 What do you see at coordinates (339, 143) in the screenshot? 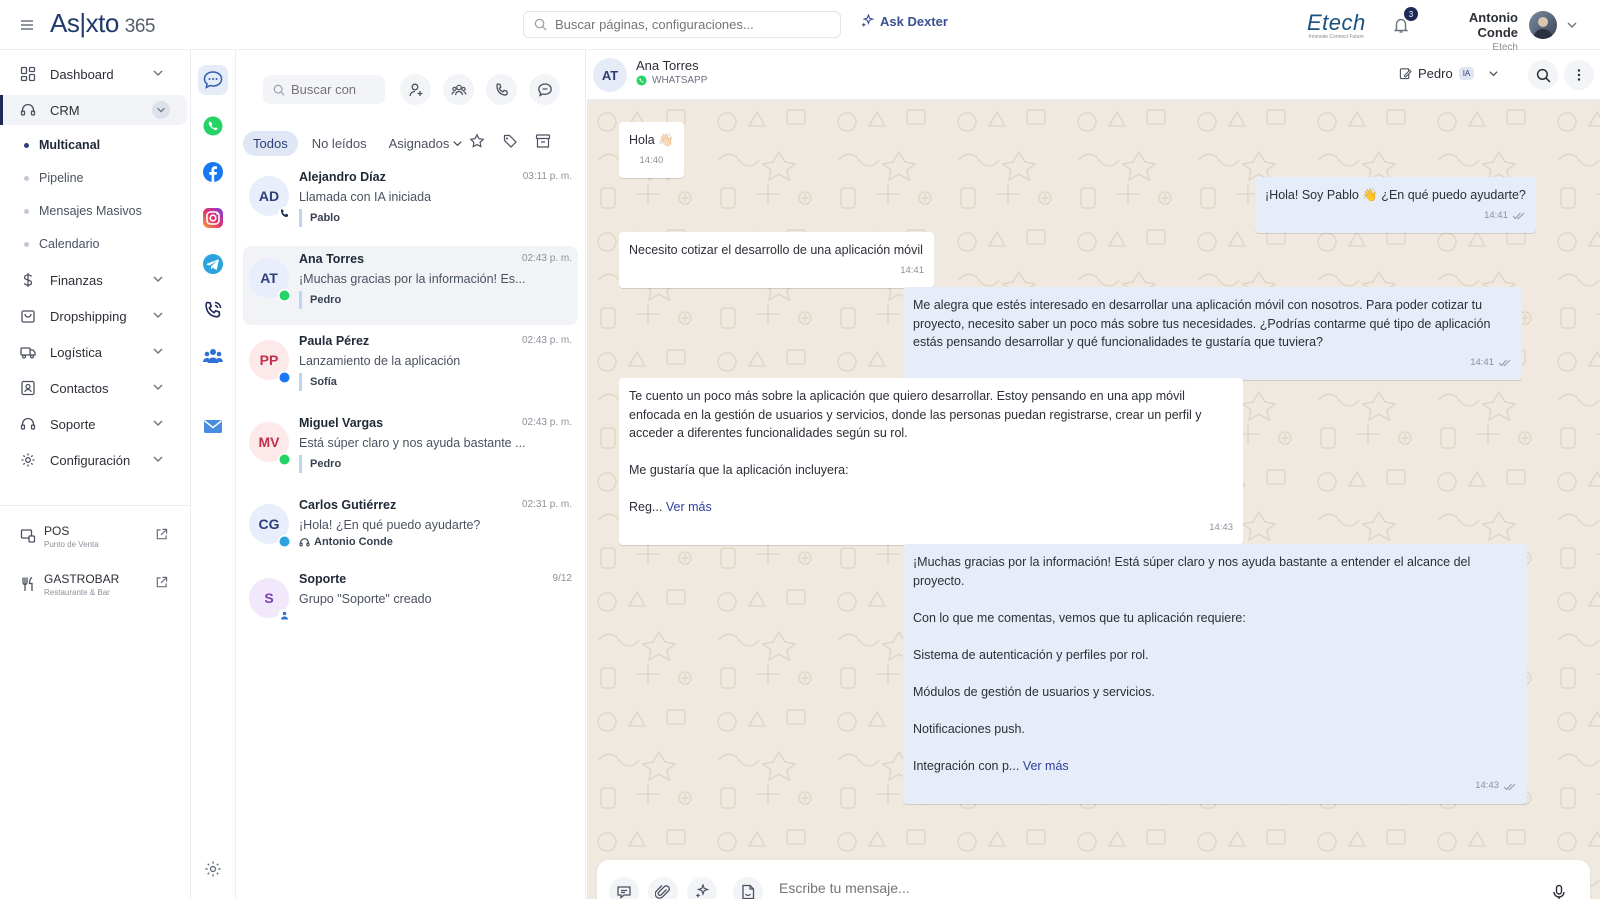
I see `filter-no-leidos: No leídos` at bounding box center [339, 143].